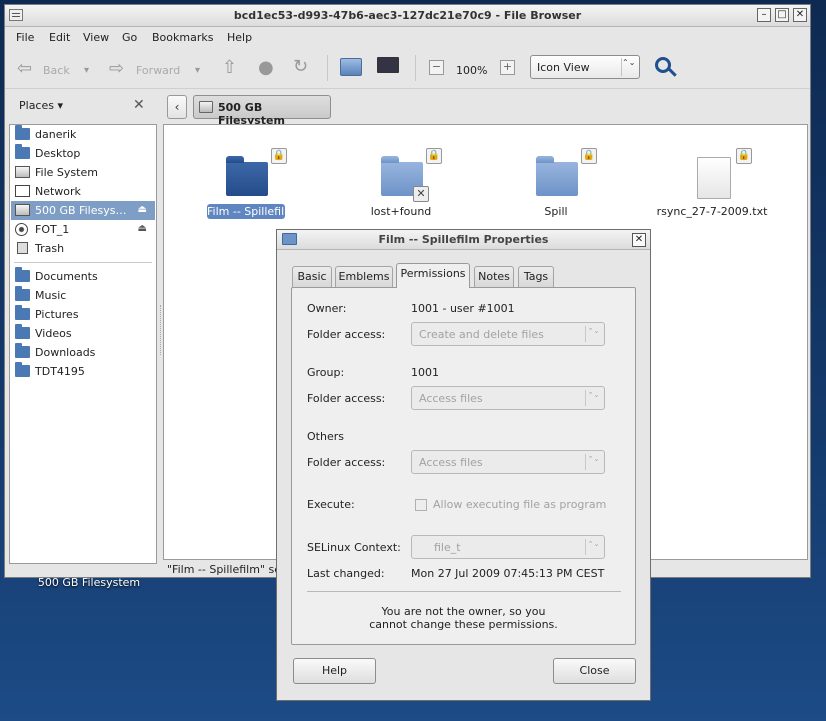 Image resolution: width=826 pixels, height=721 pixels. I want to click on maximize-button: □, so click(782, 15).